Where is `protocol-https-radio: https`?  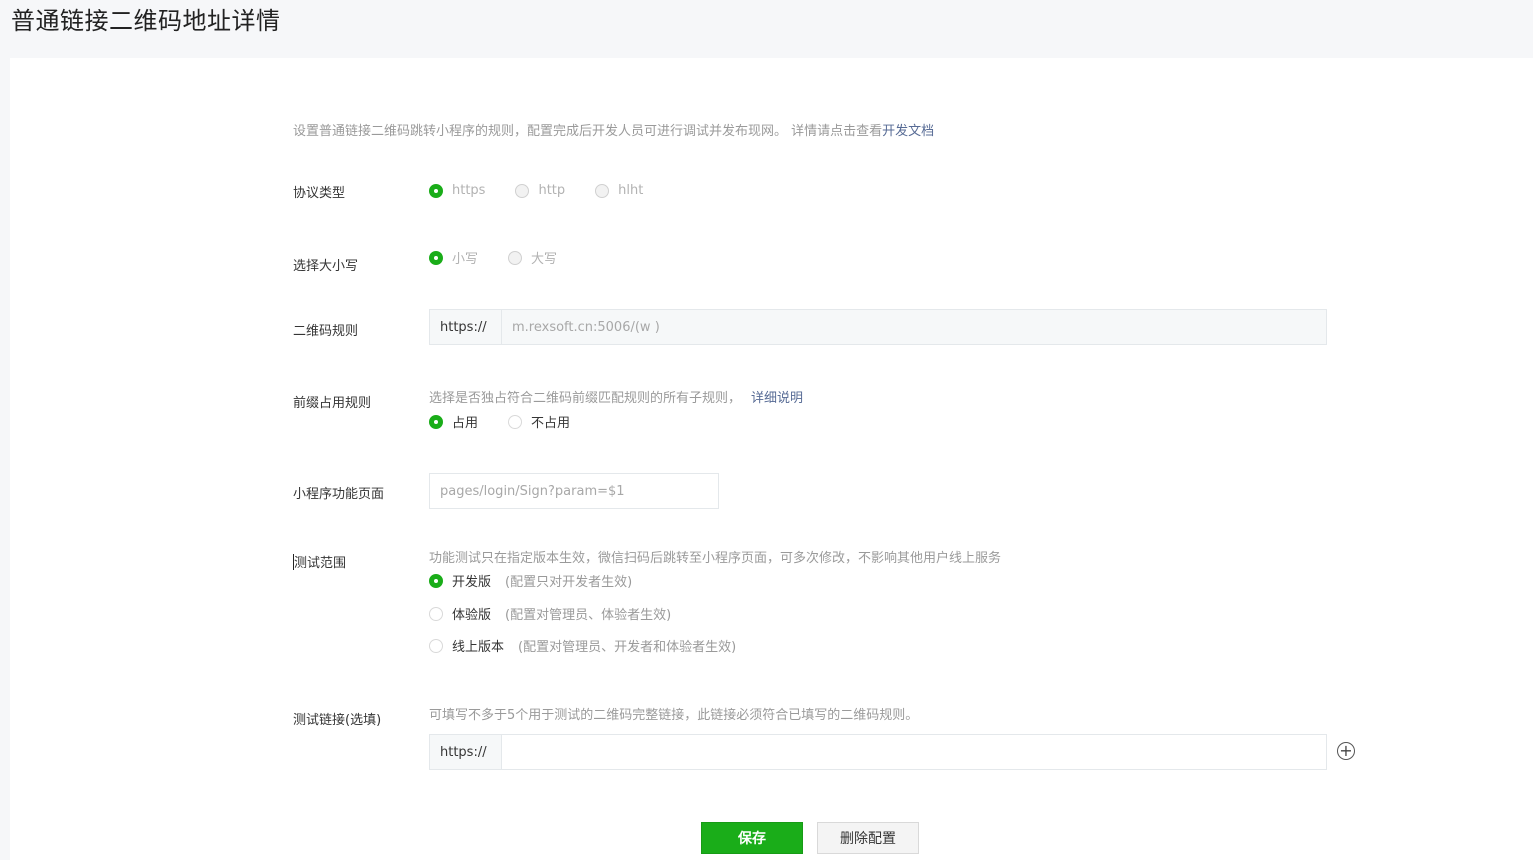
protocol-https-radio: https is located at coordinates (457, 190).